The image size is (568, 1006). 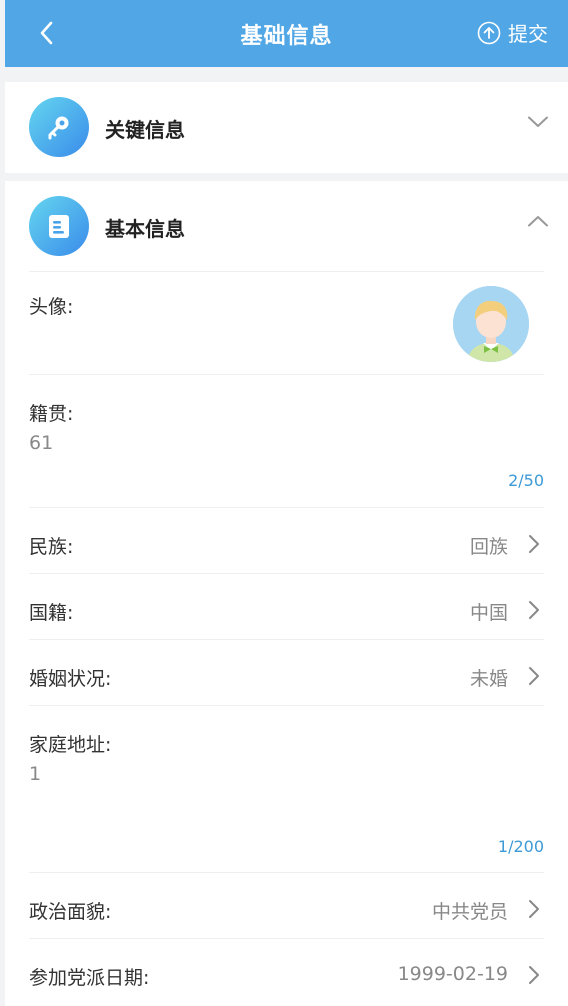 What do you see at coordinates (286, 226) in the screenshot?
I see `basic-info-header: 基本信息` at bounding box center [286, 226].